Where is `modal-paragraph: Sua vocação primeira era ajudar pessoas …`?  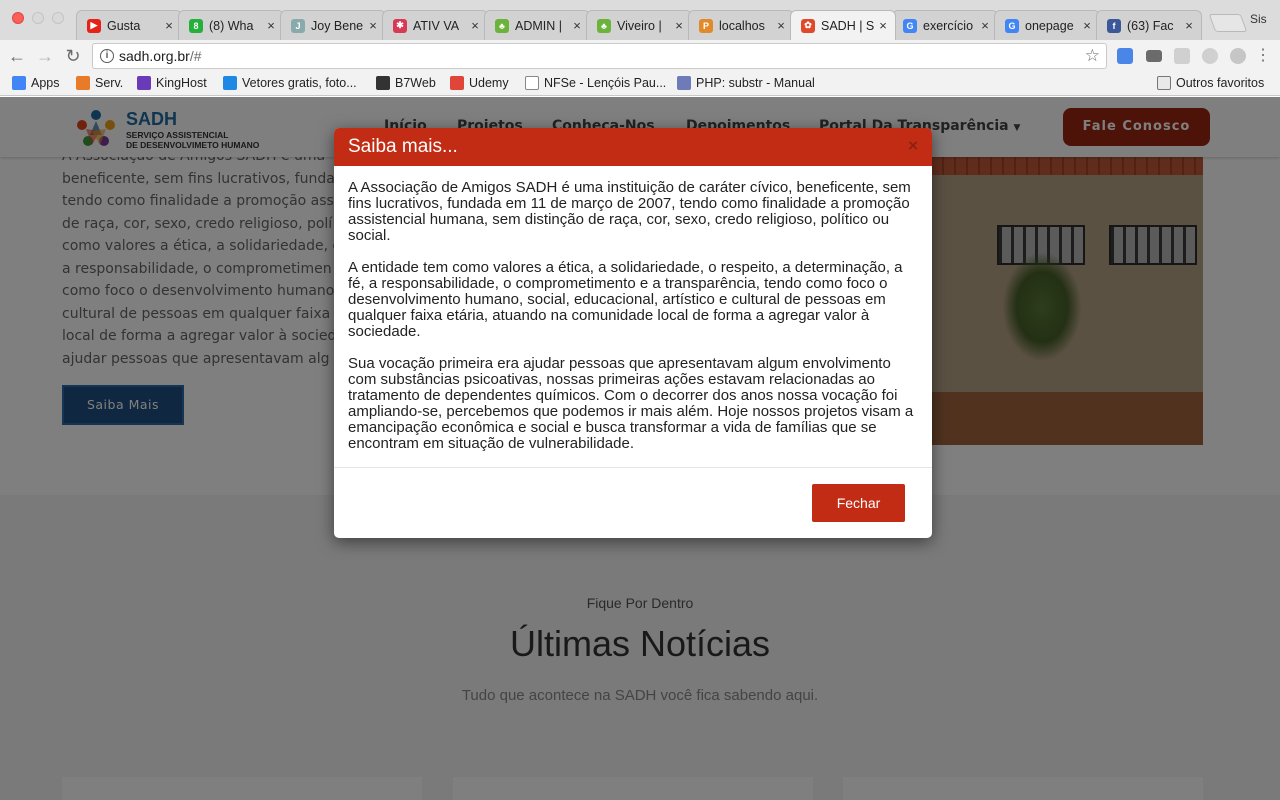 modal-paragraph: Sua vocação primeira era ajudar pessoas … is located at coordinates (631, 403).